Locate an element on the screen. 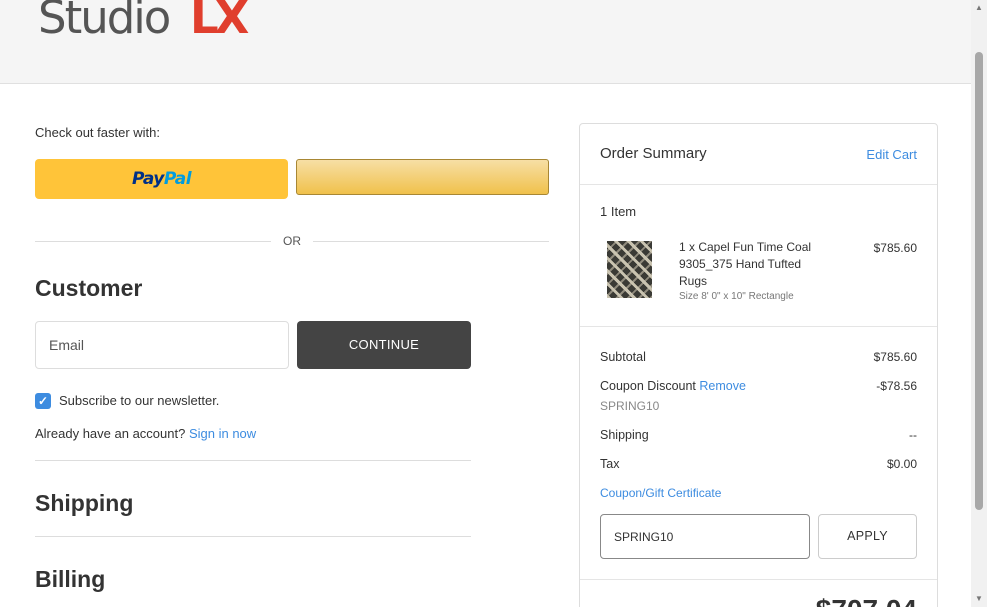 This screenshot has width=987, height=607. product-size: Size 8' 0" x 10" Rectangle is located at coordinates (736, 296).